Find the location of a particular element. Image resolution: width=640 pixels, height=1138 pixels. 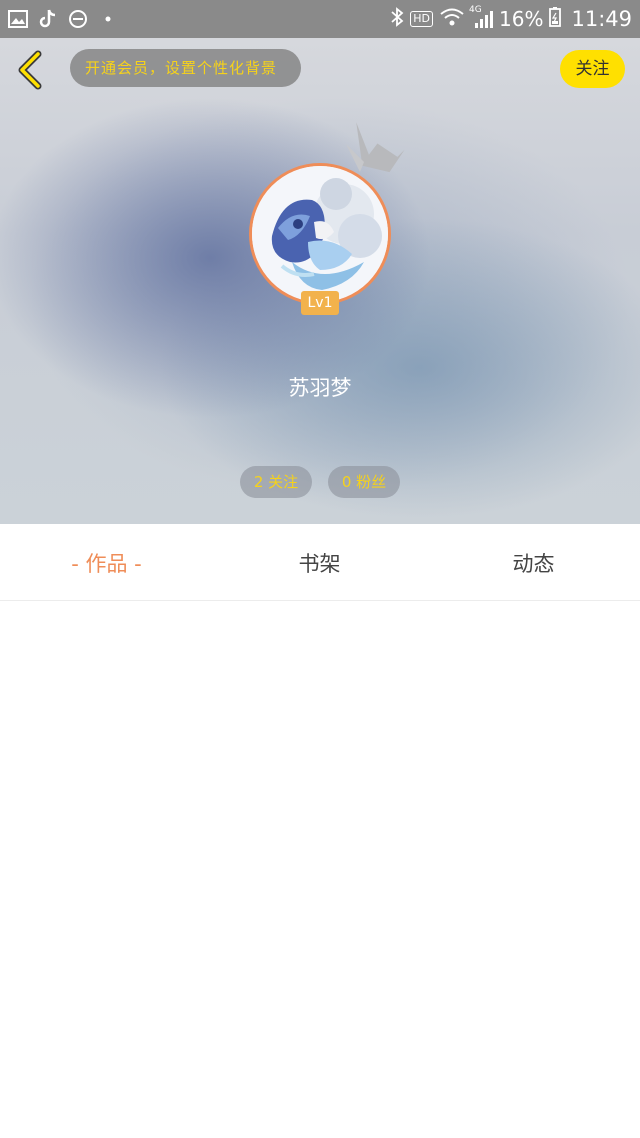

back-button is located at coordinates (30, 70).